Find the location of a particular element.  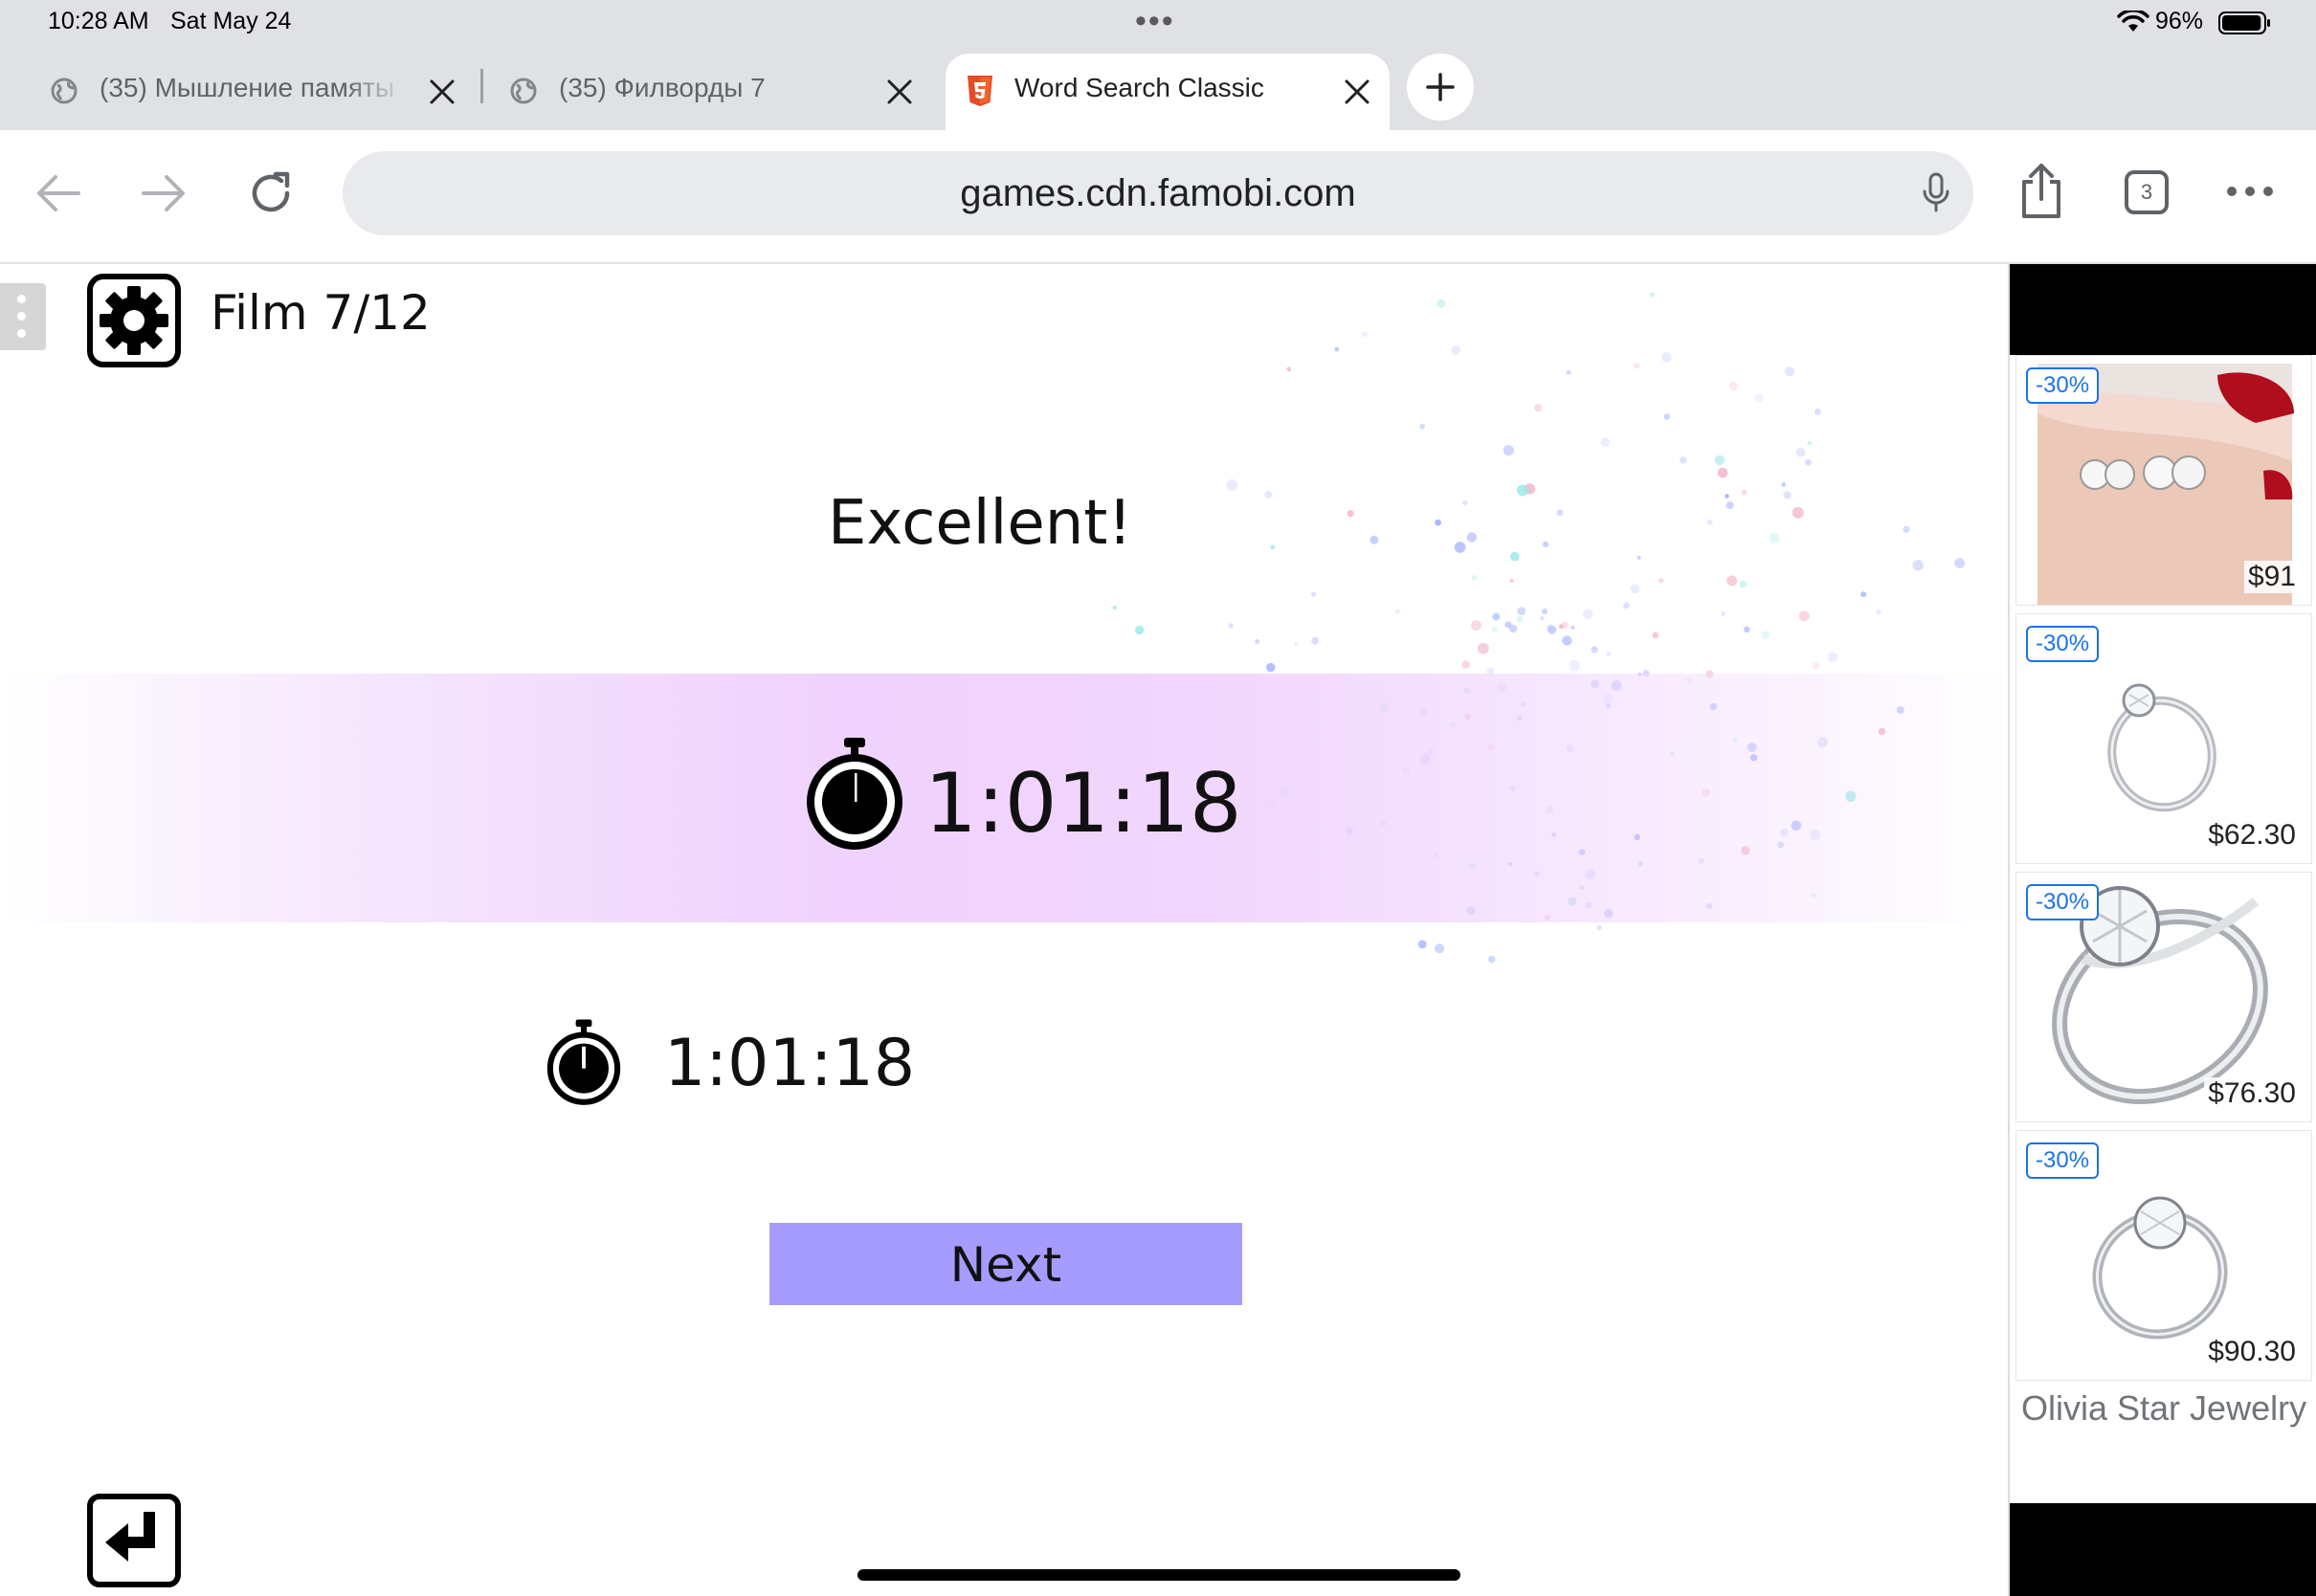

price: $62.30 is located at coordinates (2252, 836).